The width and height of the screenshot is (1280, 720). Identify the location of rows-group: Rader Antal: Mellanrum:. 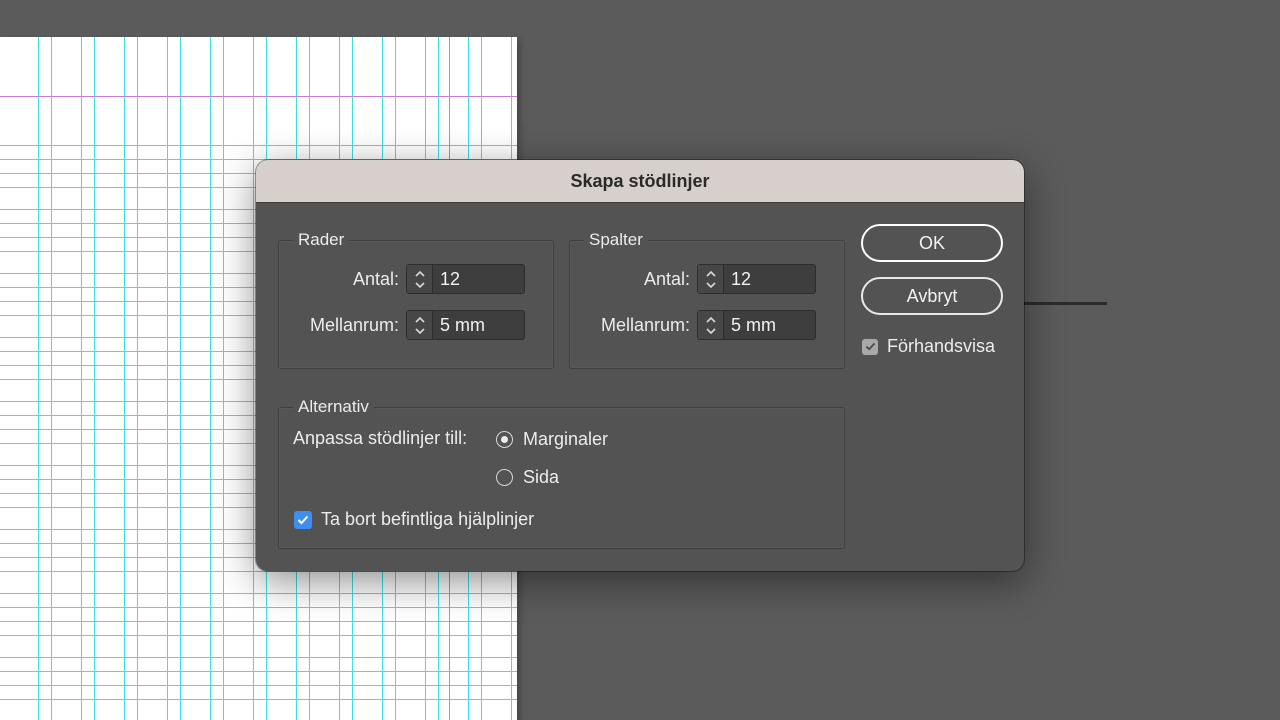
(416, 299).